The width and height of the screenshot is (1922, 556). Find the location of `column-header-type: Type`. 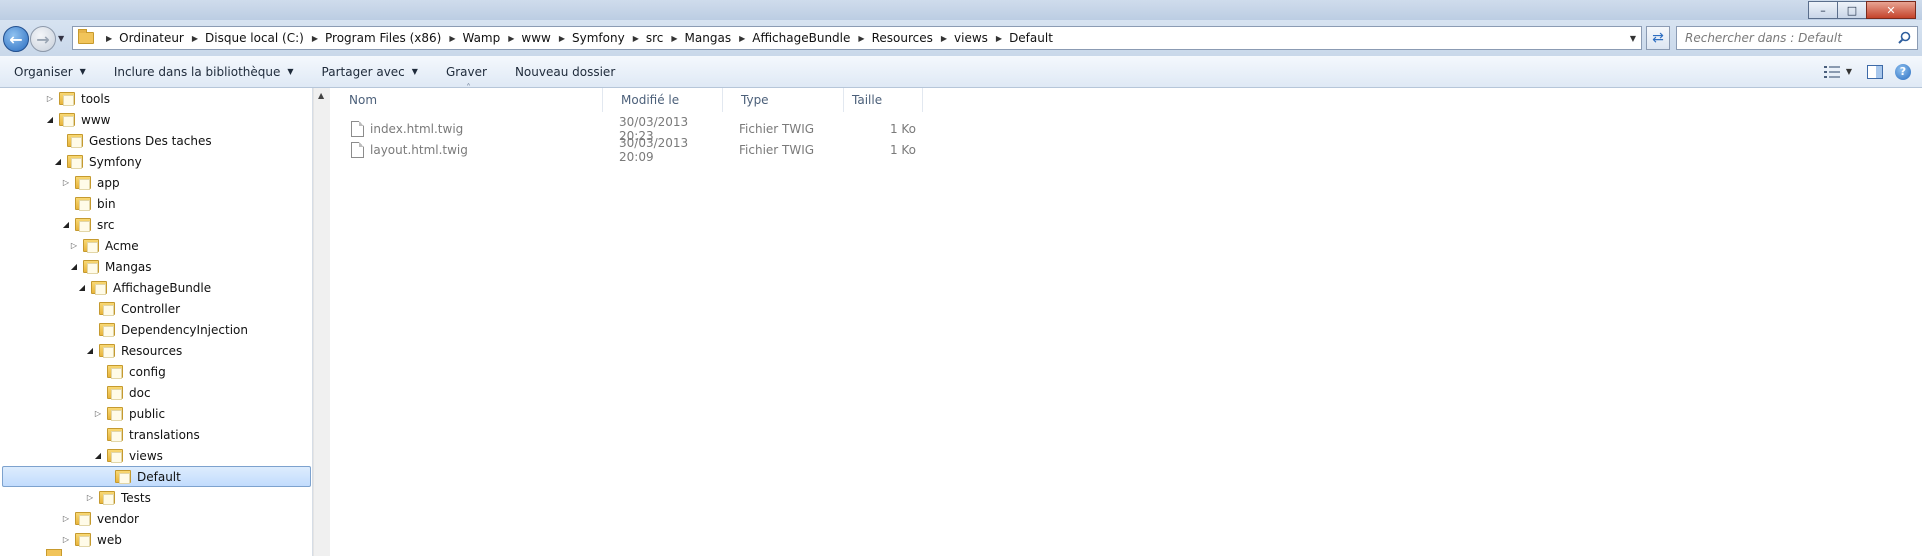

column-header-type: Type is located at coordinates (783, 100).